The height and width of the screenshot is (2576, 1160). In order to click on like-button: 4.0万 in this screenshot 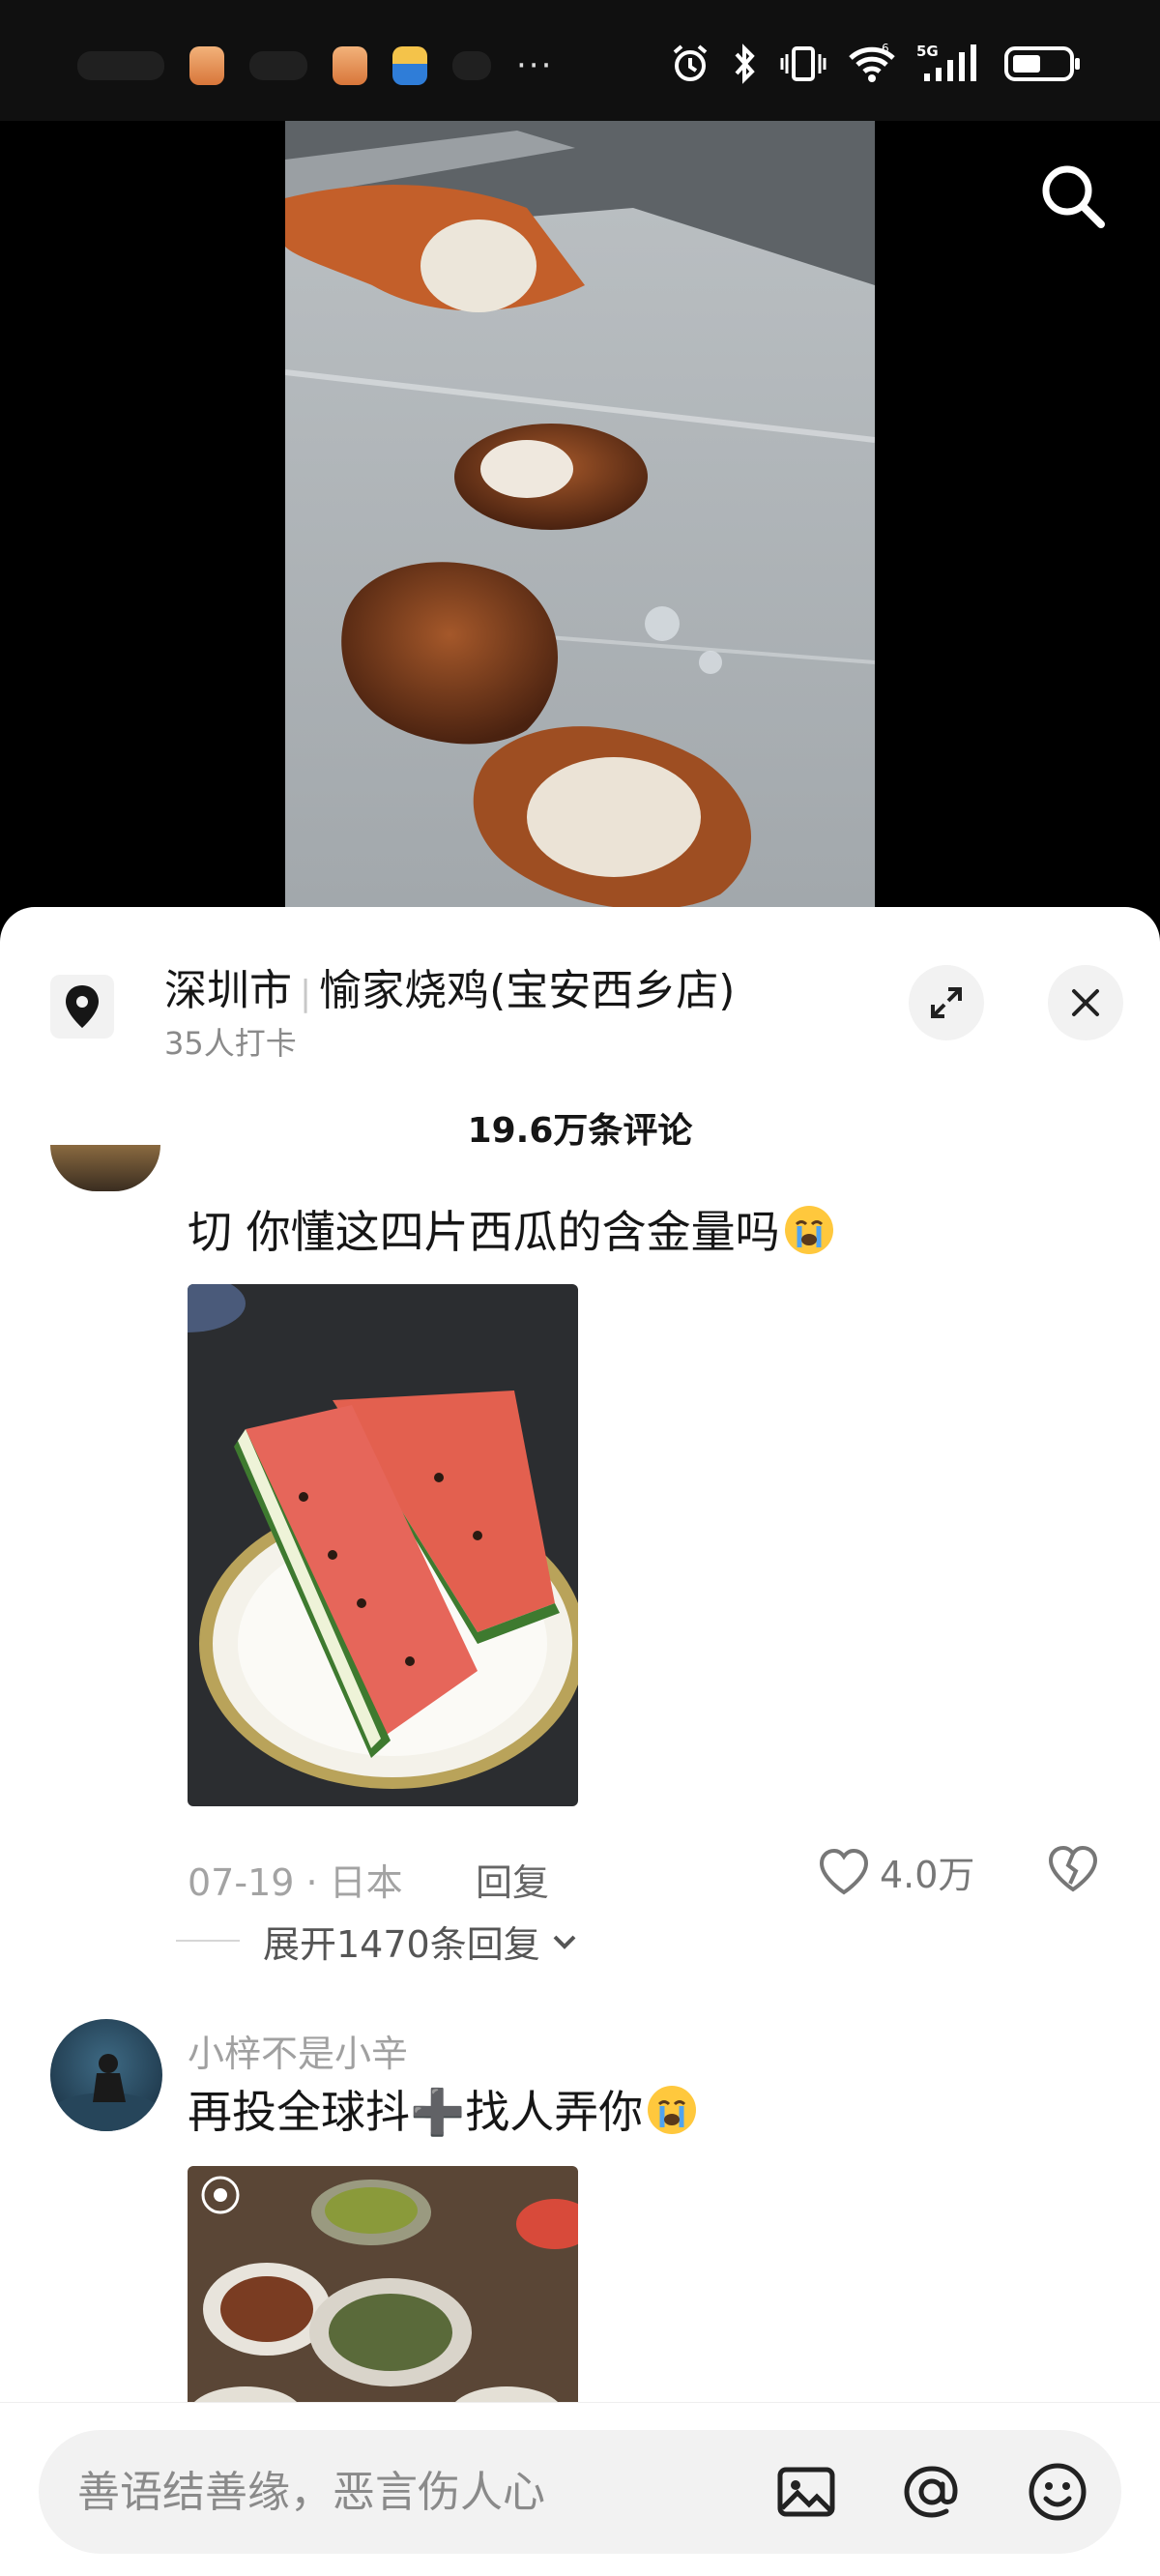, I will do `click(896, 1871)`.